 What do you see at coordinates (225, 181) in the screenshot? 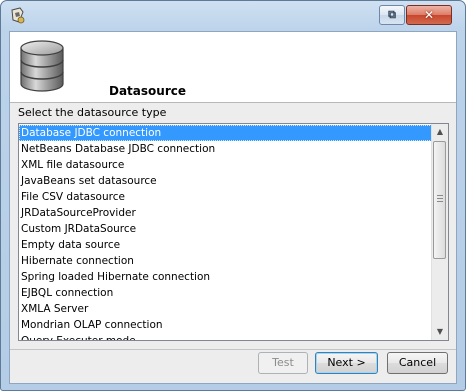
I see `list-item: JavaBeans set datasource` at bounding box center [225, 181].